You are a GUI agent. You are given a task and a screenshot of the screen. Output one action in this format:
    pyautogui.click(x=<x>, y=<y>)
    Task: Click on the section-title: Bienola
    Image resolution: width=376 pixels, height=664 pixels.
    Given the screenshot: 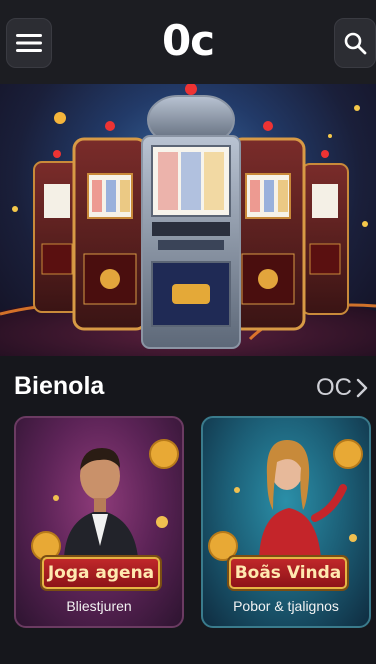 What is the action you would take?
    pyautogui.click(x=59, y=386)
    